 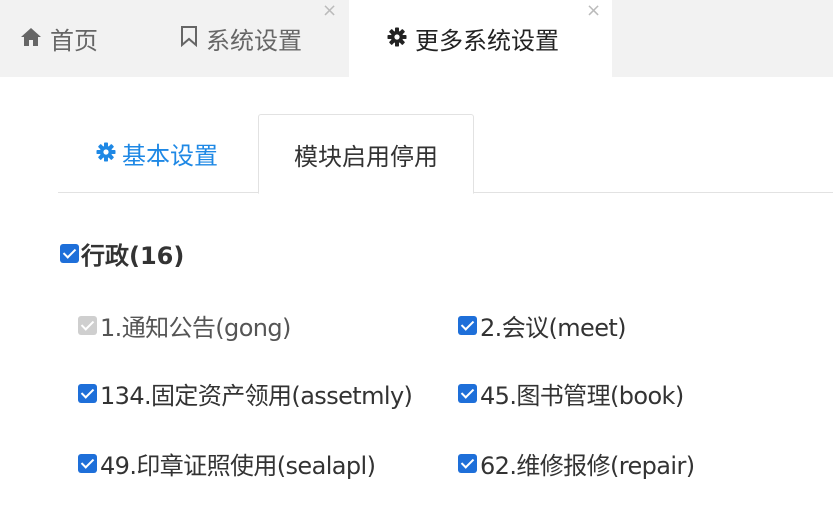 What do you see at coordinates (195, 328) in the screenshot?
I see `module-label: 1.通知公告(gong)` at bounding box center [195, 328].